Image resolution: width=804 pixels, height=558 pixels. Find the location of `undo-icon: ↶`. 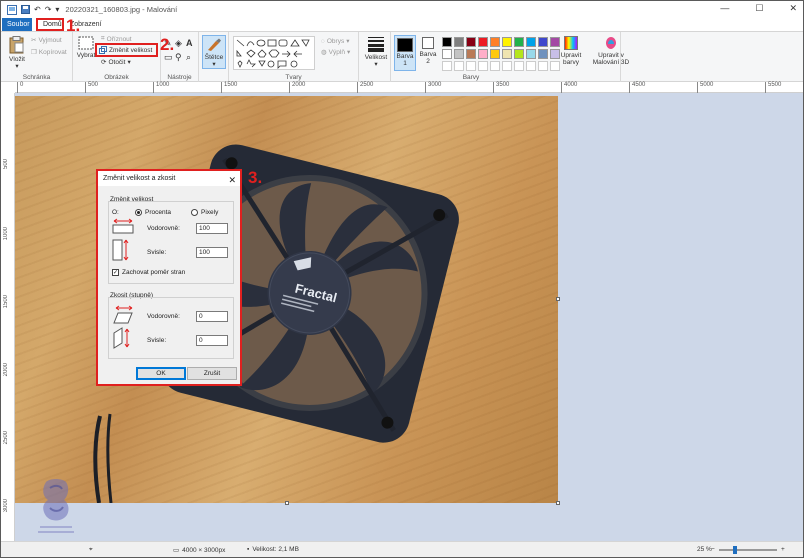

undo-icon: ↶ is located at coordinates (37, 9).